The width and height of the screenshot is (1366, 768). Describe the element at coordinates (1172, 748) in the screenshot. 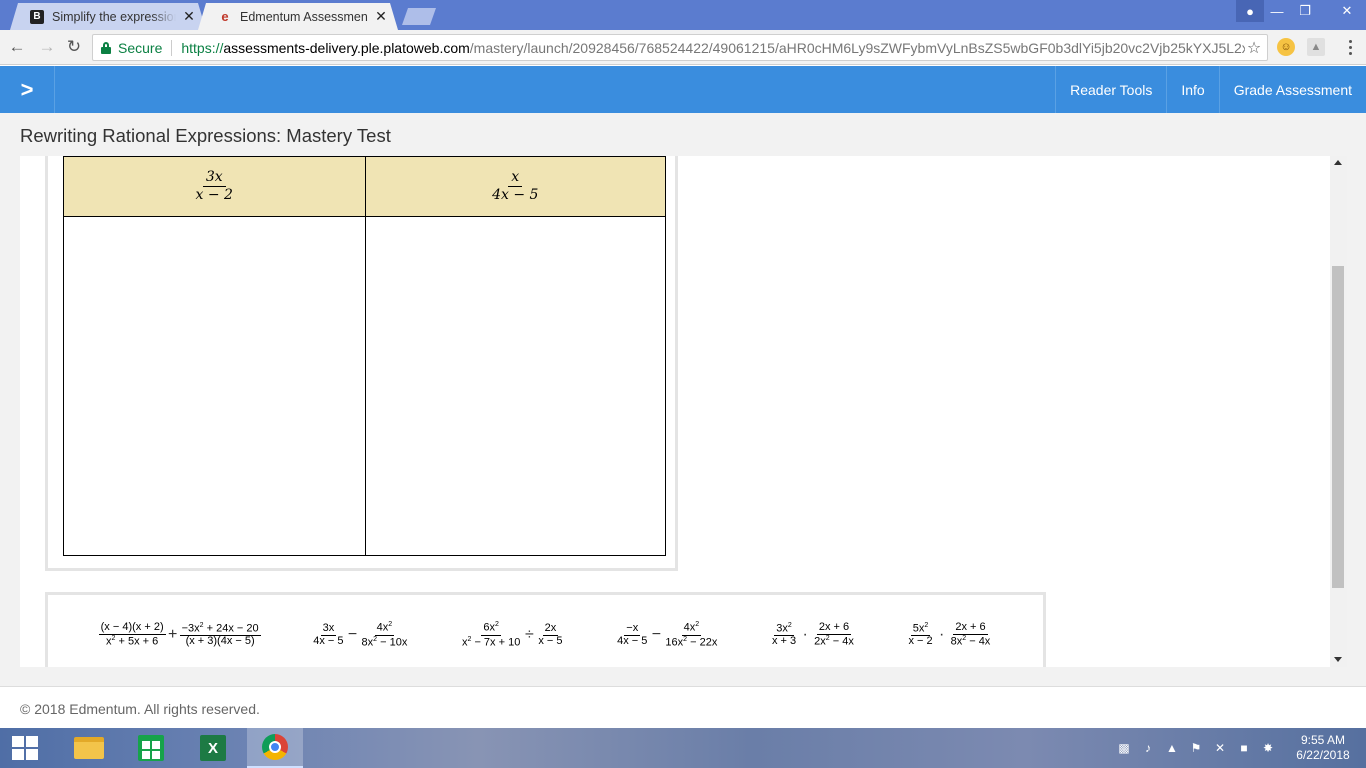

I see `wifi-icon: ▲` at that location.